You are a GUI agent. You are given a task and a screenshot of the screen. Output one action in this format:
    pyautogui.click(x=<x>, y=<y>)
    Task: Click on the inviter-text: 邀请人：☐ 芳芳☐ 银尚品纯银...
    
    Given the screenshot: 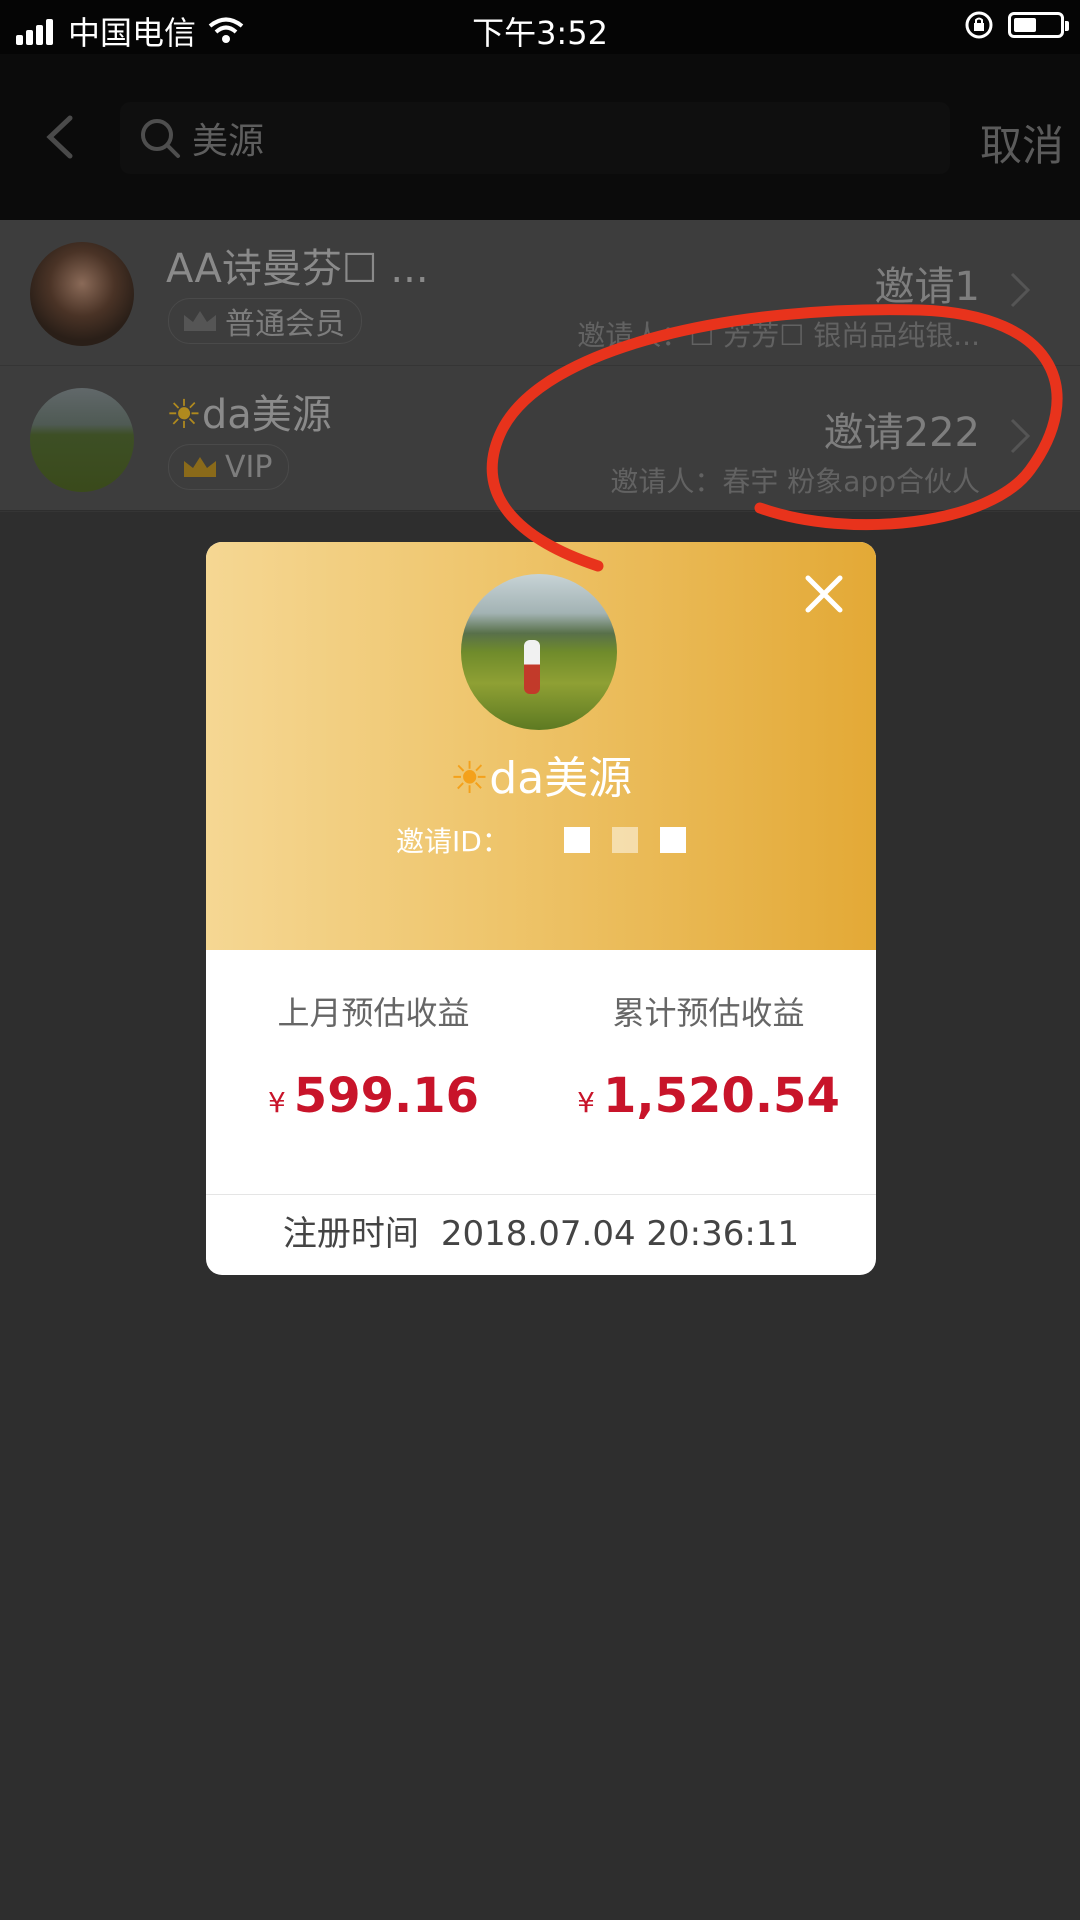 What is the action you would take?
    pyautogui.click(x=778, y=335)
    